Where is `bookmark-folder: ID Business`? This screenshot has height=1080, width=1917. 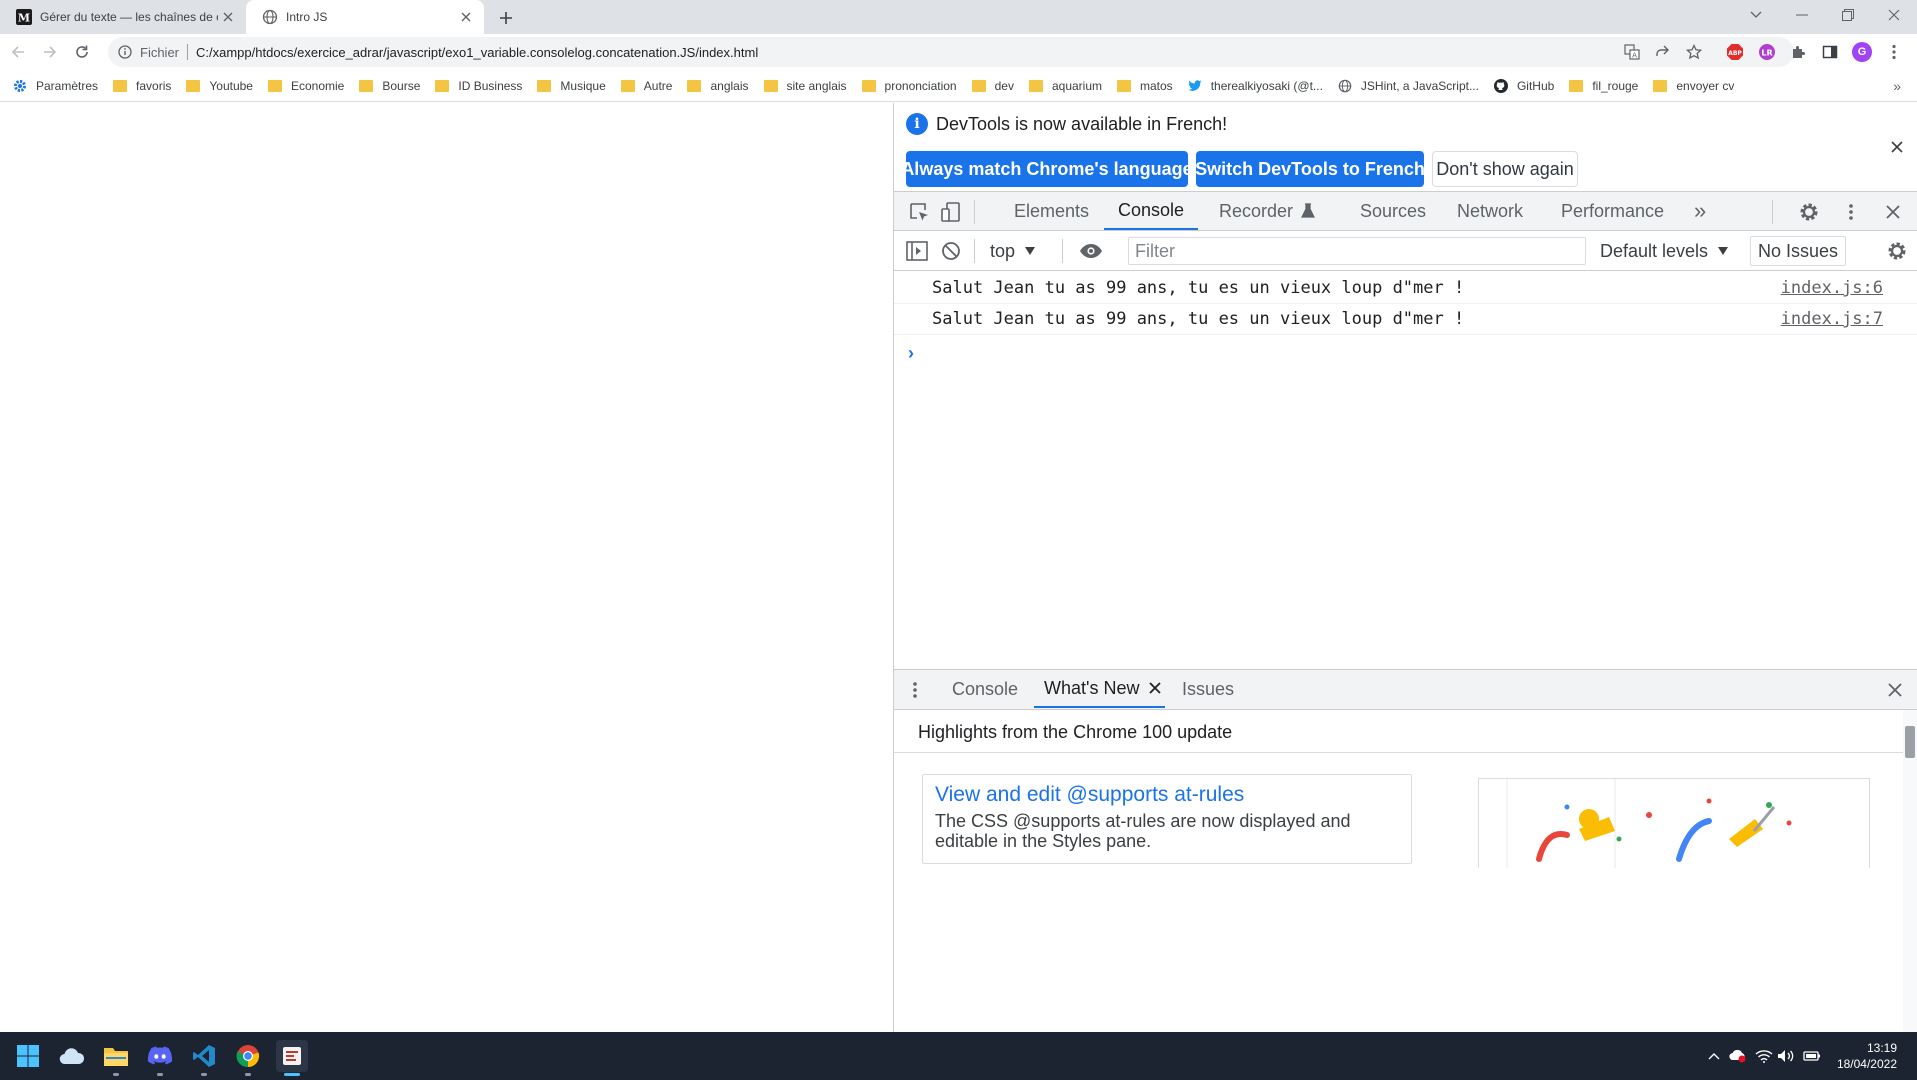 bookmark-folder: ID Business is located at coordinates (478, 86).